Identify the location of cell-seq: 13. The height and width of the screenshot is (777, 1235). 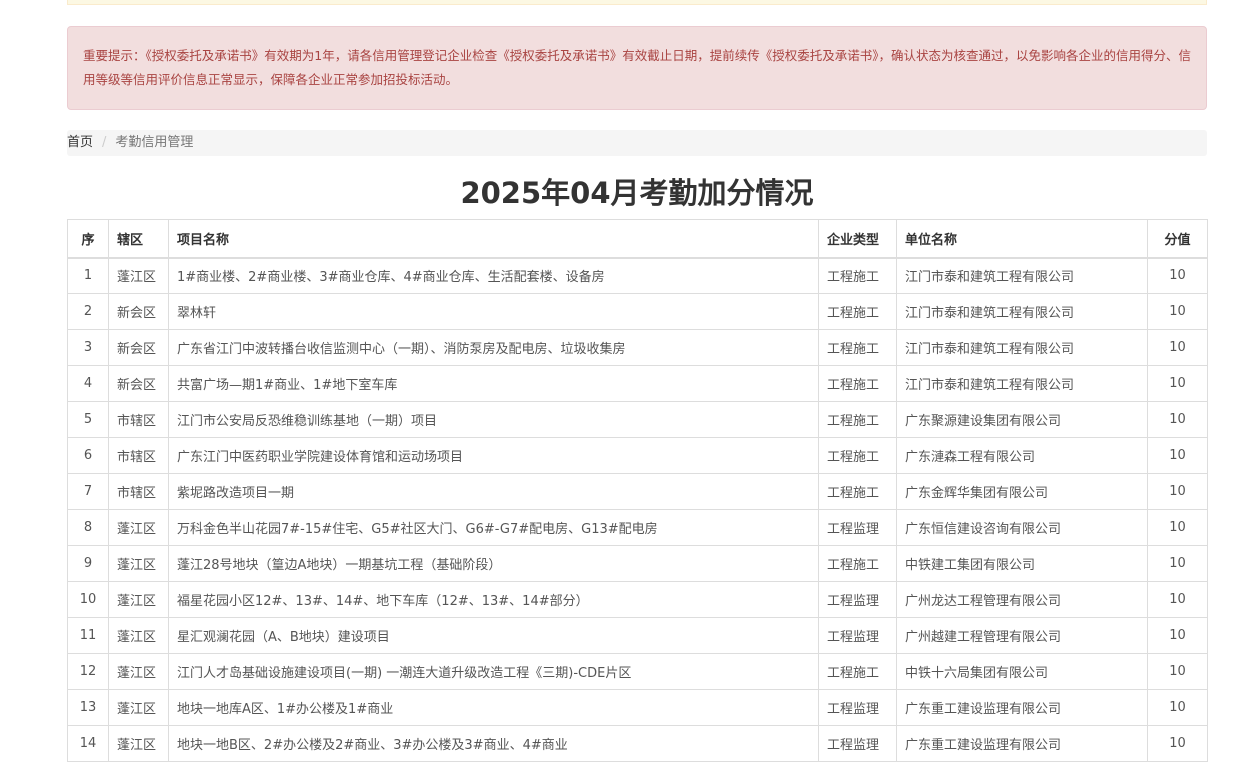
(88, 707).